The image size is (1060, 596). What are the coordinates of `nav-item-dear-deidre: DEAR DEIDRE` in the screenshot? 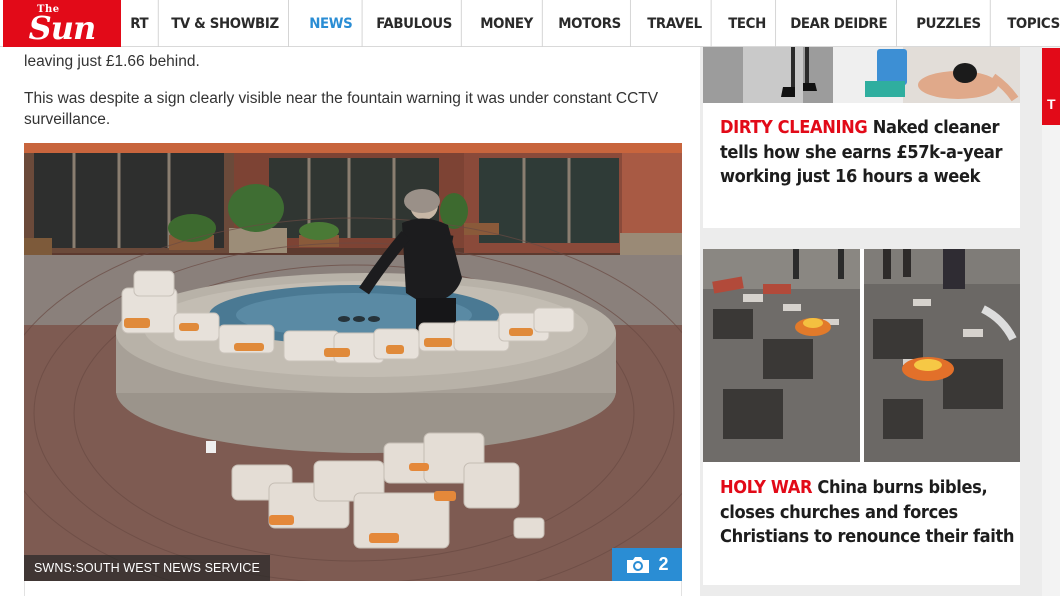 It's located at (839, 23).